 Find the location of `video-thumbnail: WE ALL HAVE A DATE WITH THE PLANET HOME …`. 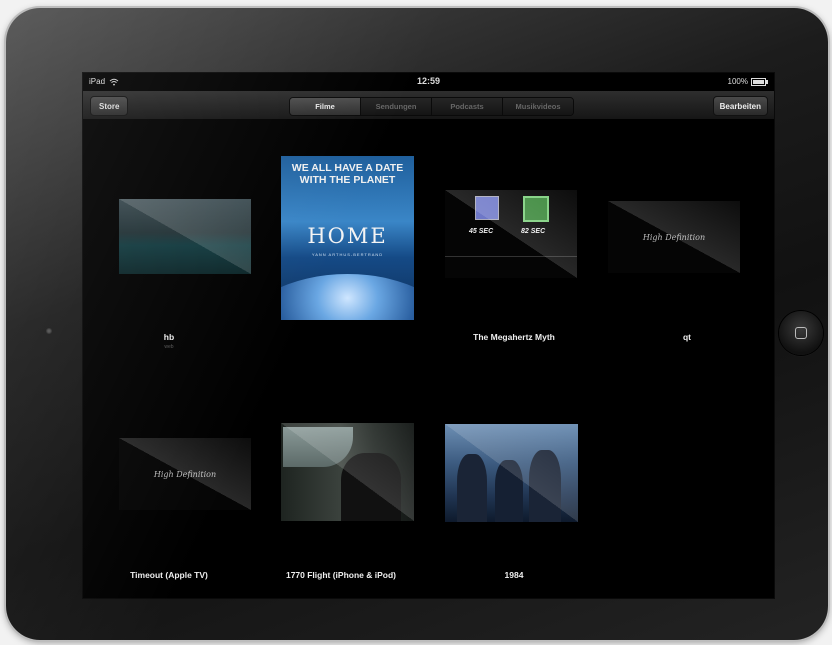

video-thumbnail: WE ALL HAVE A DATE WITH THE PLANET HOME … is located at coordinates (347, 238).